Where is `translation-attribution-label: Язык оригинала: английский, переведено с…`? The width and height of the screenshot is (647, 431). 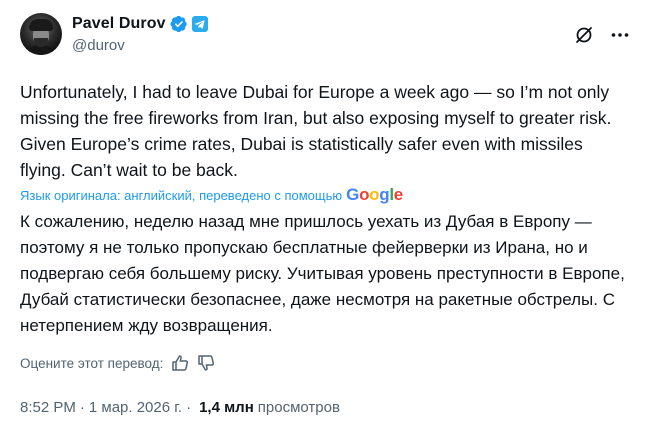 translation-attribution-label: Язык оригинала: английский, переведено с… is located at coordinates (181, 195).